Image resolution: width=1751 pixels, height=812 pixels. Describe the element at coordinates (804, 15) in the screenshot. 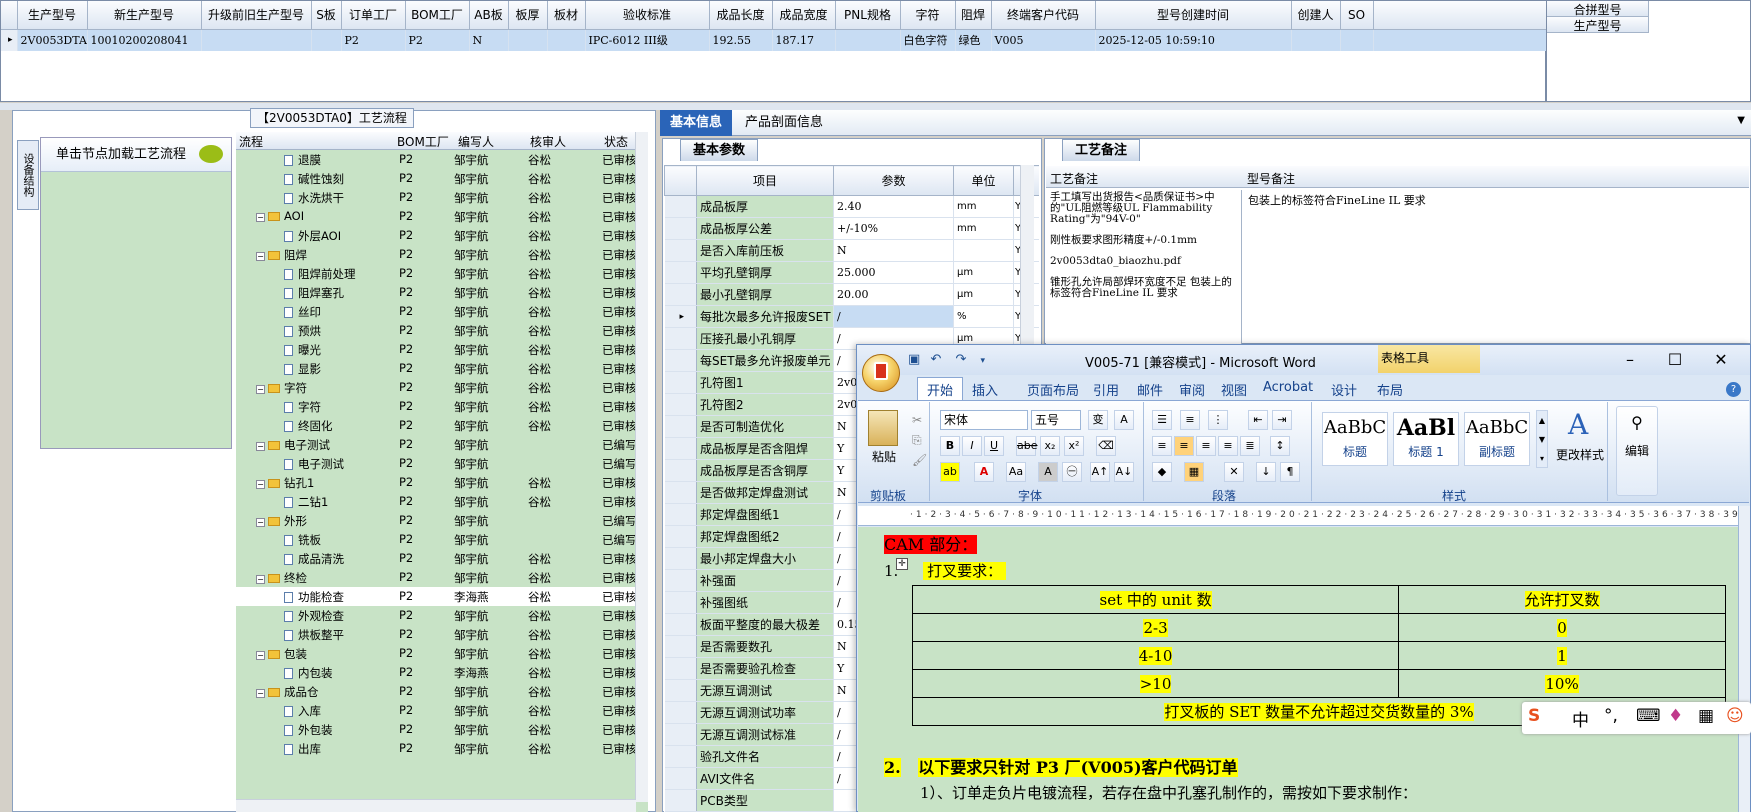

I see `model-col-header: 成品宽度` at that location.